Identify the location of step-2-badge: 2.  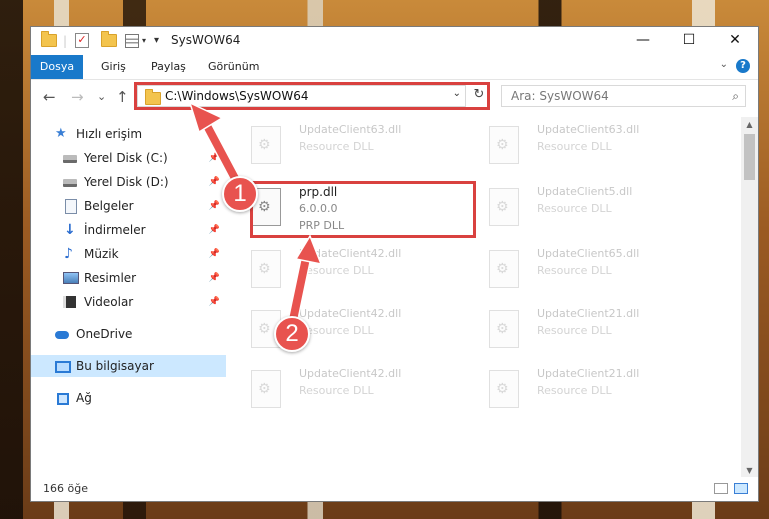
(292, 334).